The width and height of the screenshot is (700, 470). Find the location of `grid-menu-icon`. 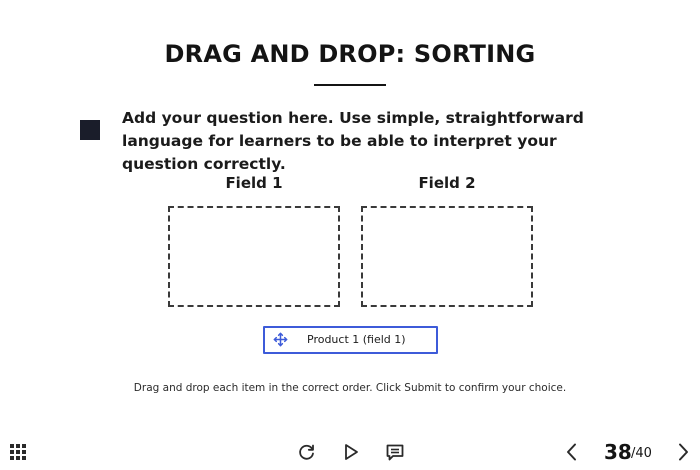

grid-menu-icon is located at coordinates (18, 452).